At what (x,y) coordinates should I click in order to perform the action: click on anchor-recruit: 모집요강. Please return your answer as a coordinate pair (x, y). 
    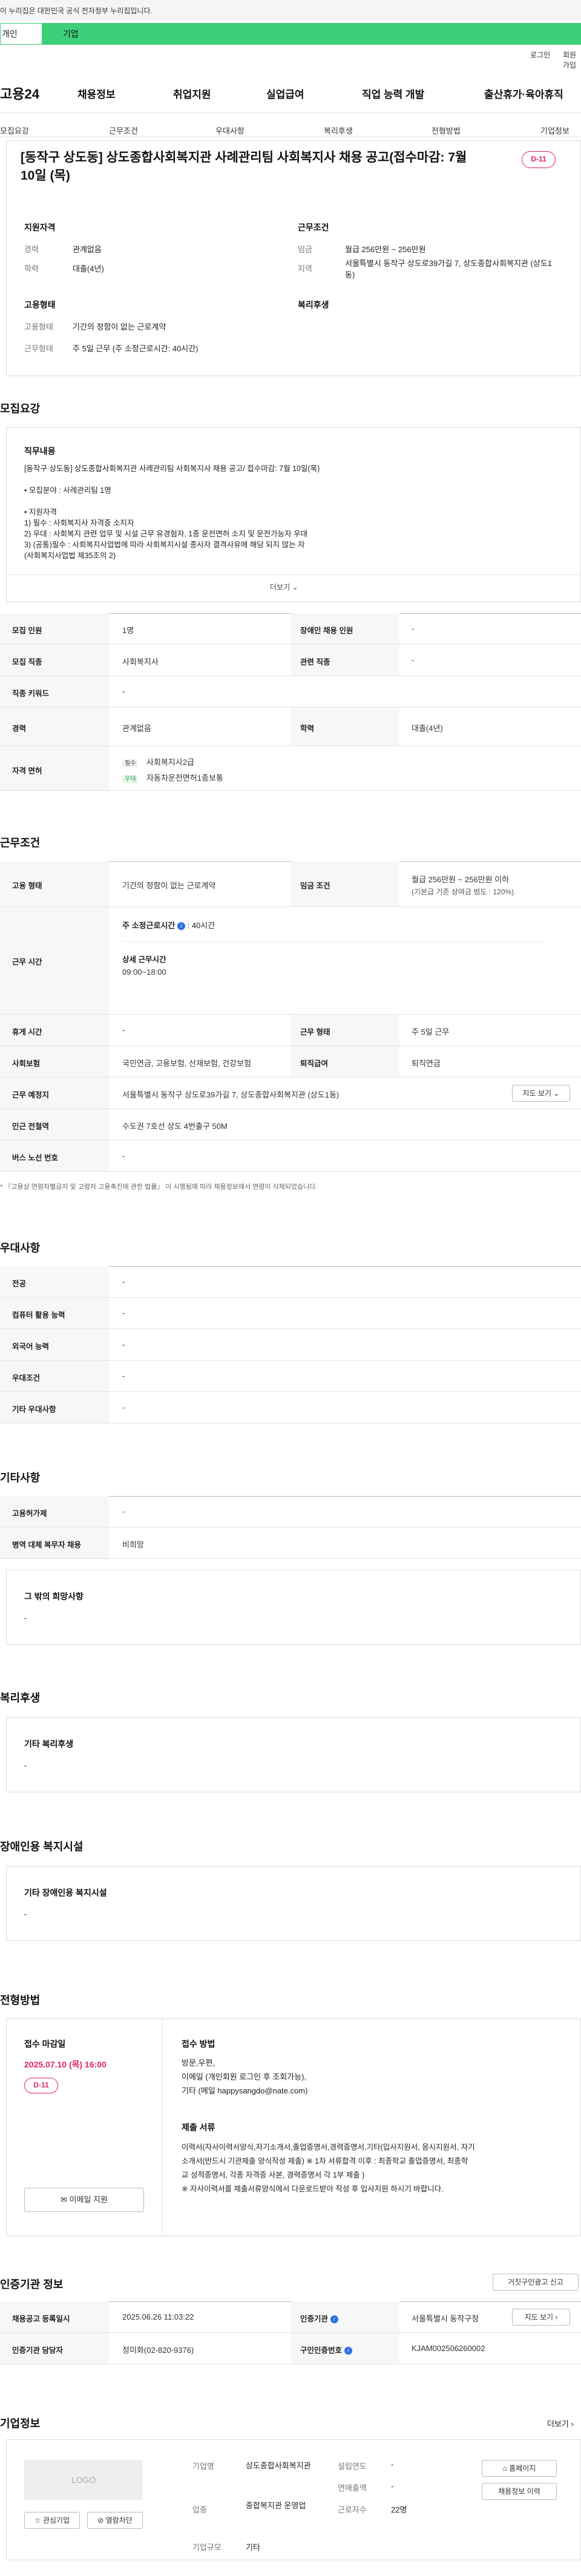
    Looking at the image, I should click on (14, 130).